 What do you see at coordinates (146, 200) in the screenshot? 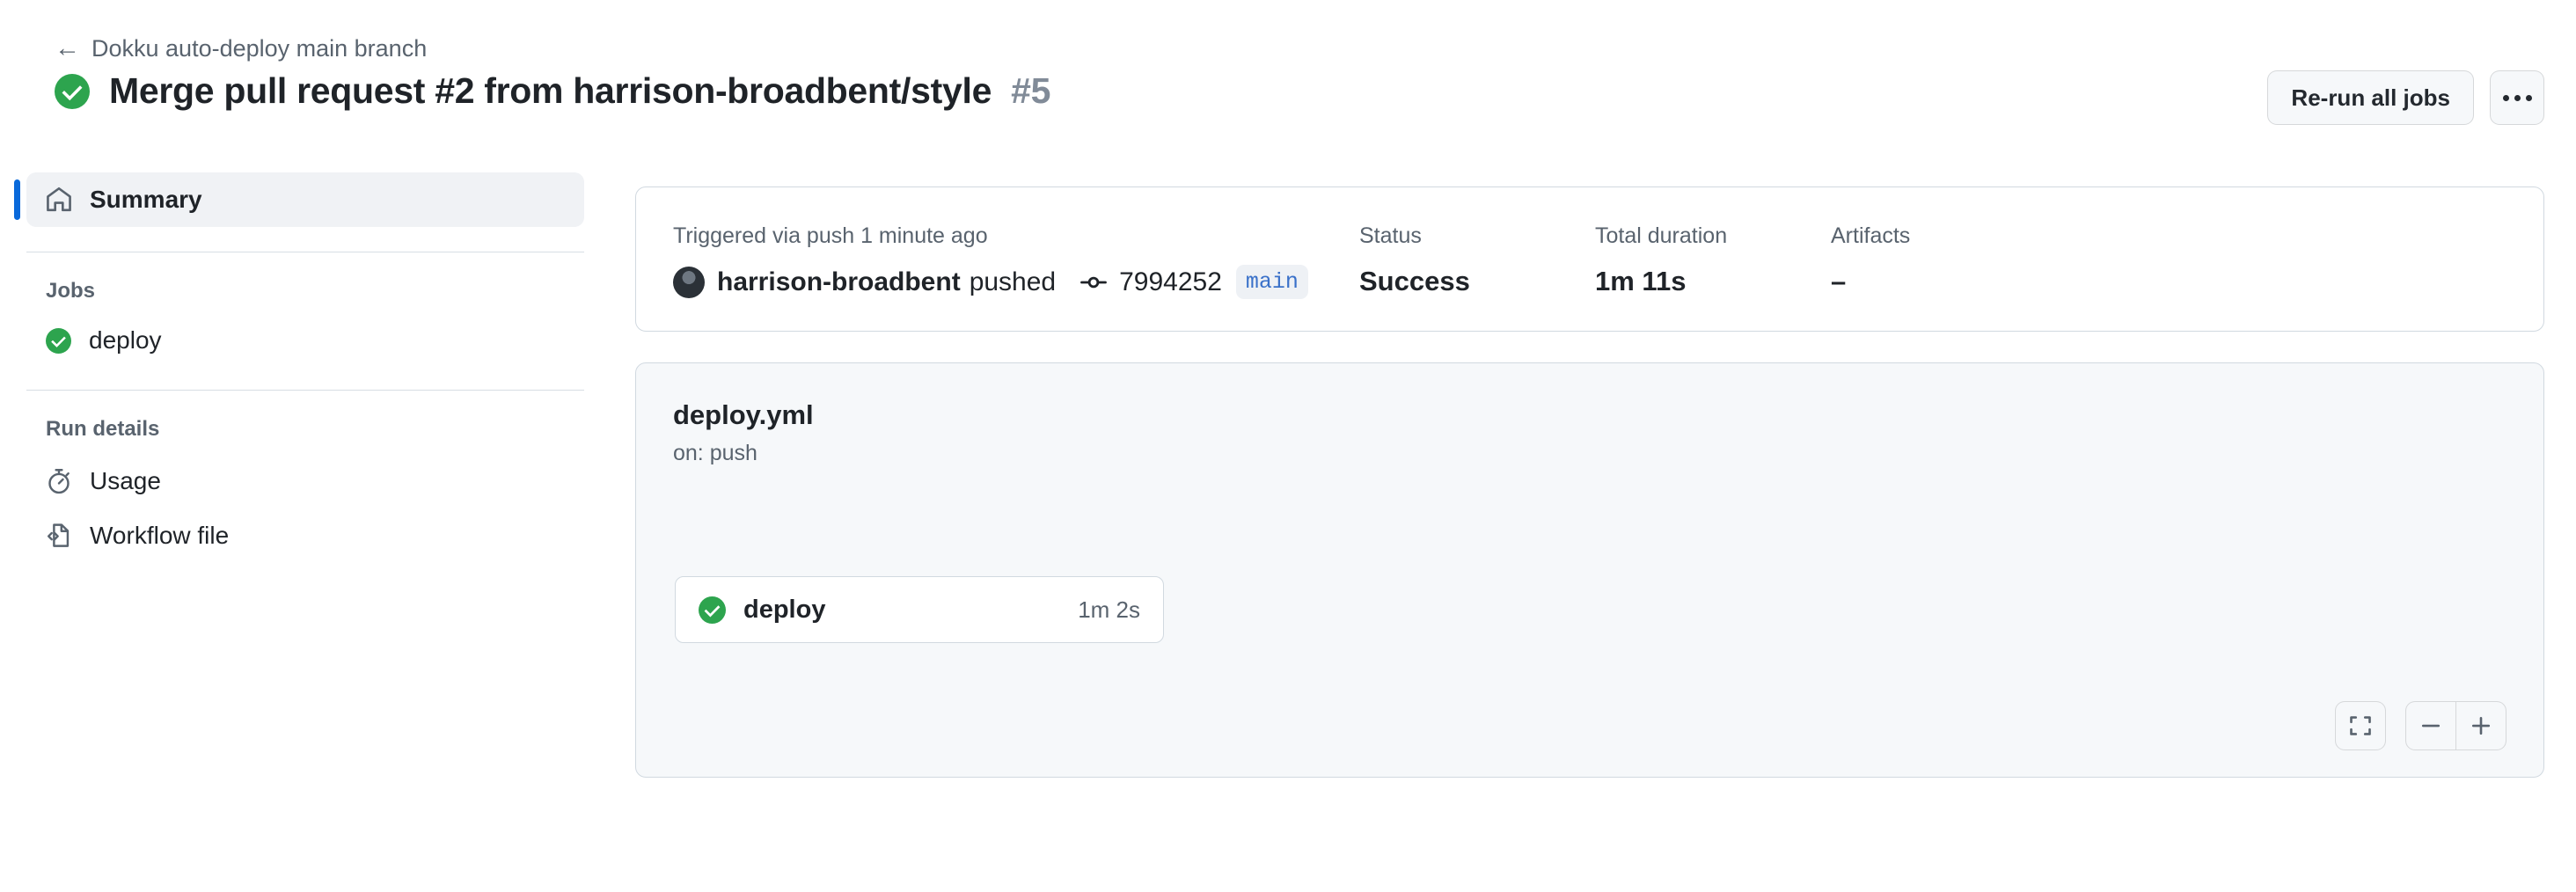
I see `sidebar-item-label: Summary` at bounding box center [146, 200].